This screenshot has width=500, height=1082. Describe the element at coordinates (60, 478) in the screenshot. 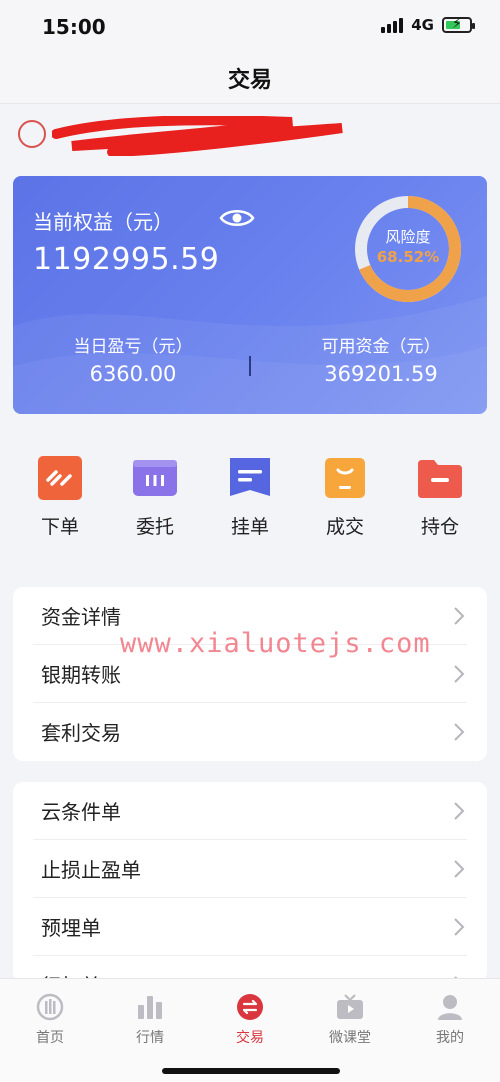

I see `order-icon` at that location.